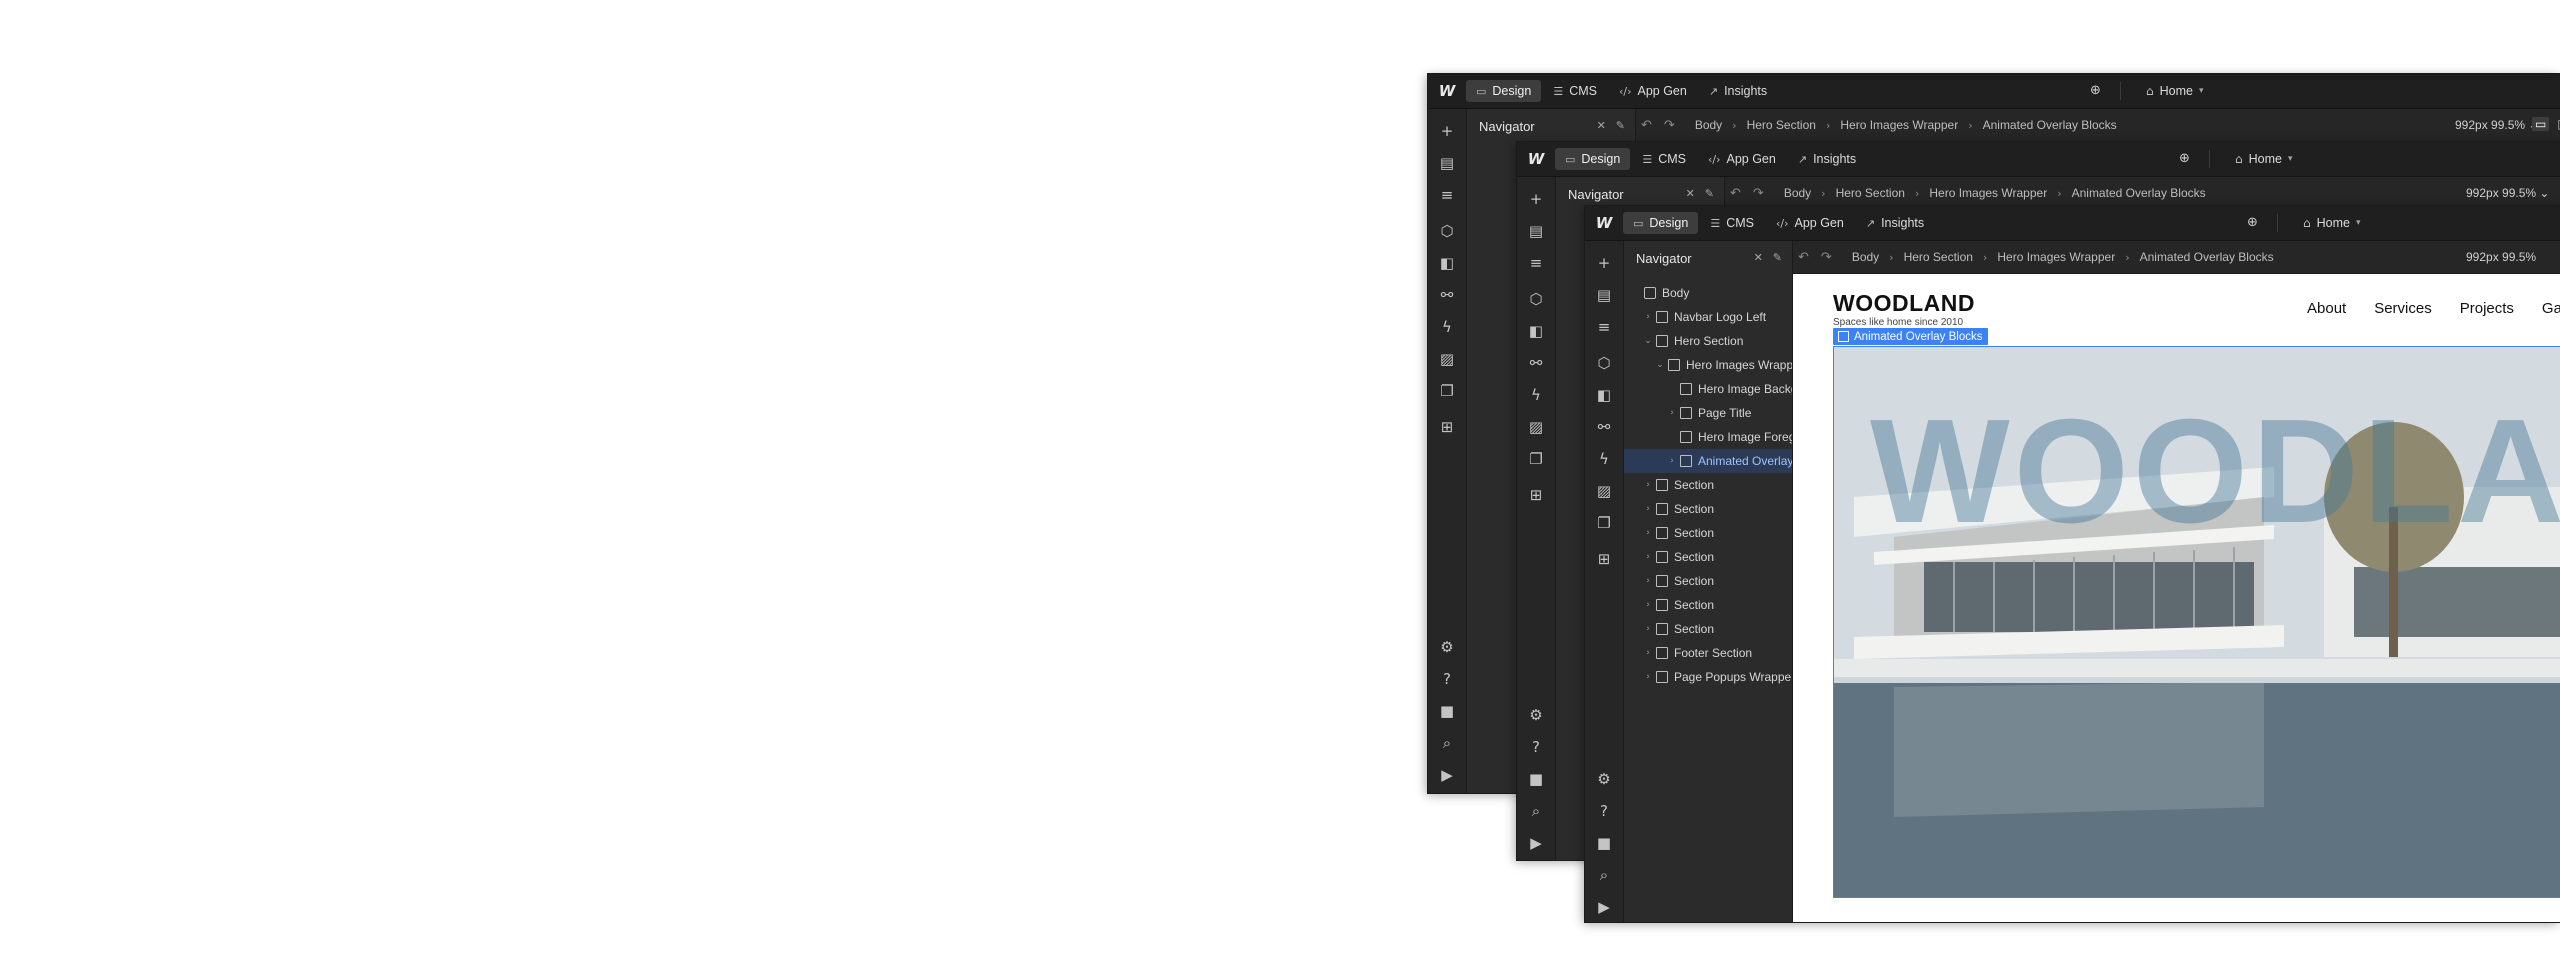  Describe the element at coordinates (2551, 308) in the screenshot. I see `site-nav-link: Gallery` at that location.